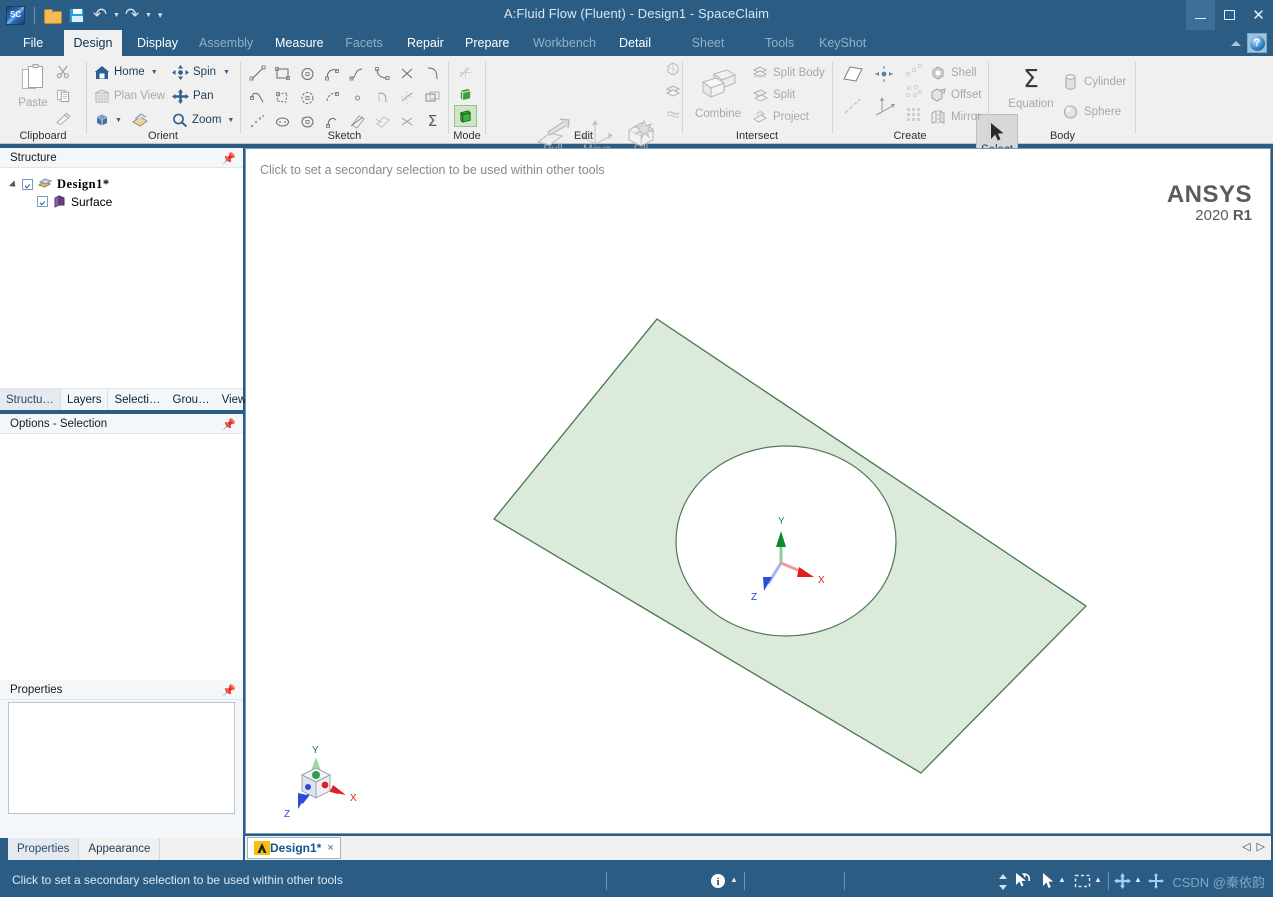  What do you see at coordinates (885, 106) in the screenshot?
I see `axes-button` at bounding box center [885, 106].